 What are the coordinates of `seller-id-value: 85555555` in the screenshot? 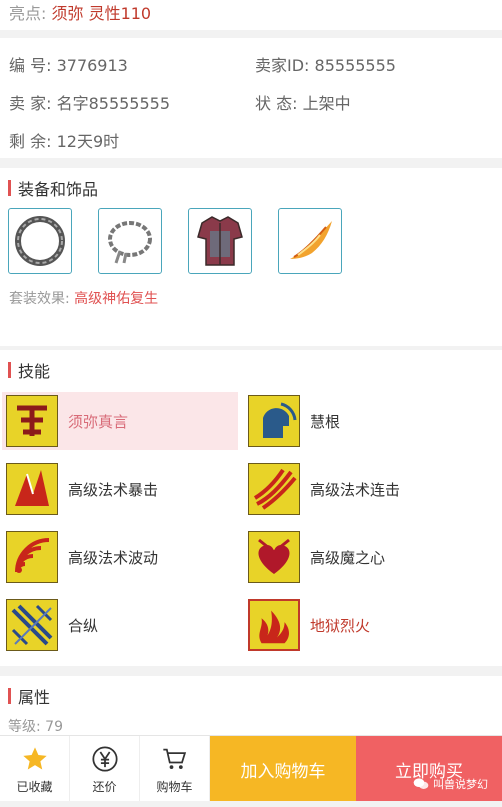 It's located at (355, 65).